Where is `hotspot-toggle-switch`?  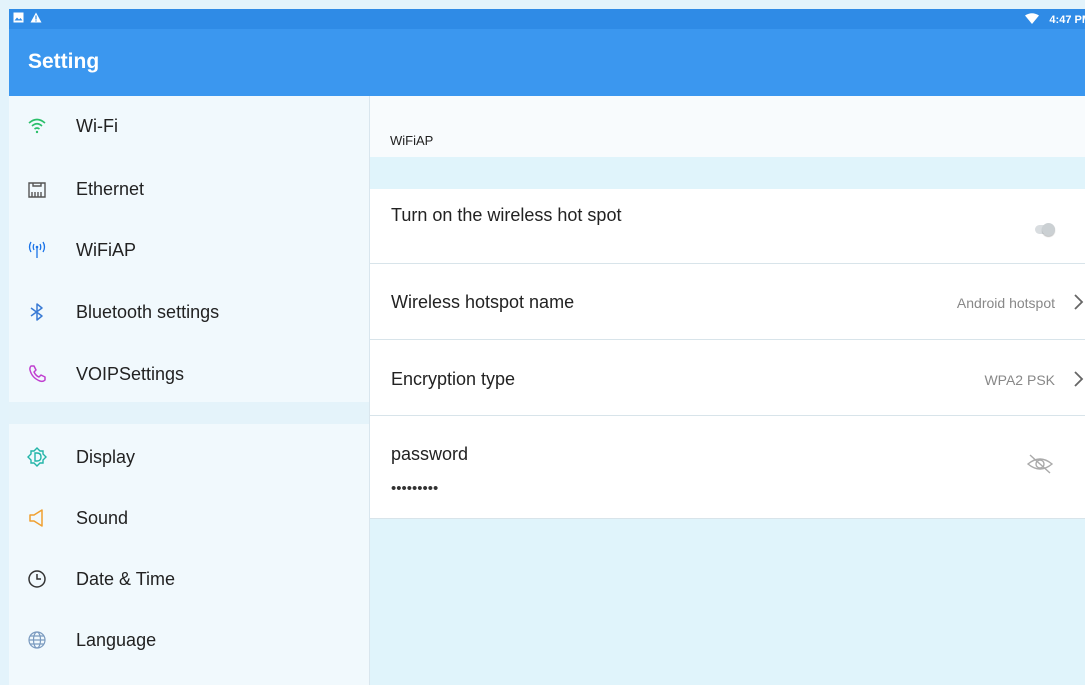
hotspot-toggle-switch is located at coordinates (1045, 229).